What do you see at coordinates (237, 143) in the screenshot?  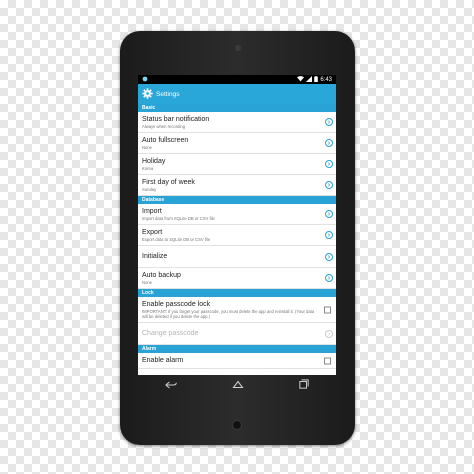 I see `setting-auto-fullscreen: Auto fullscreen None` at bounding box center [237, 143].